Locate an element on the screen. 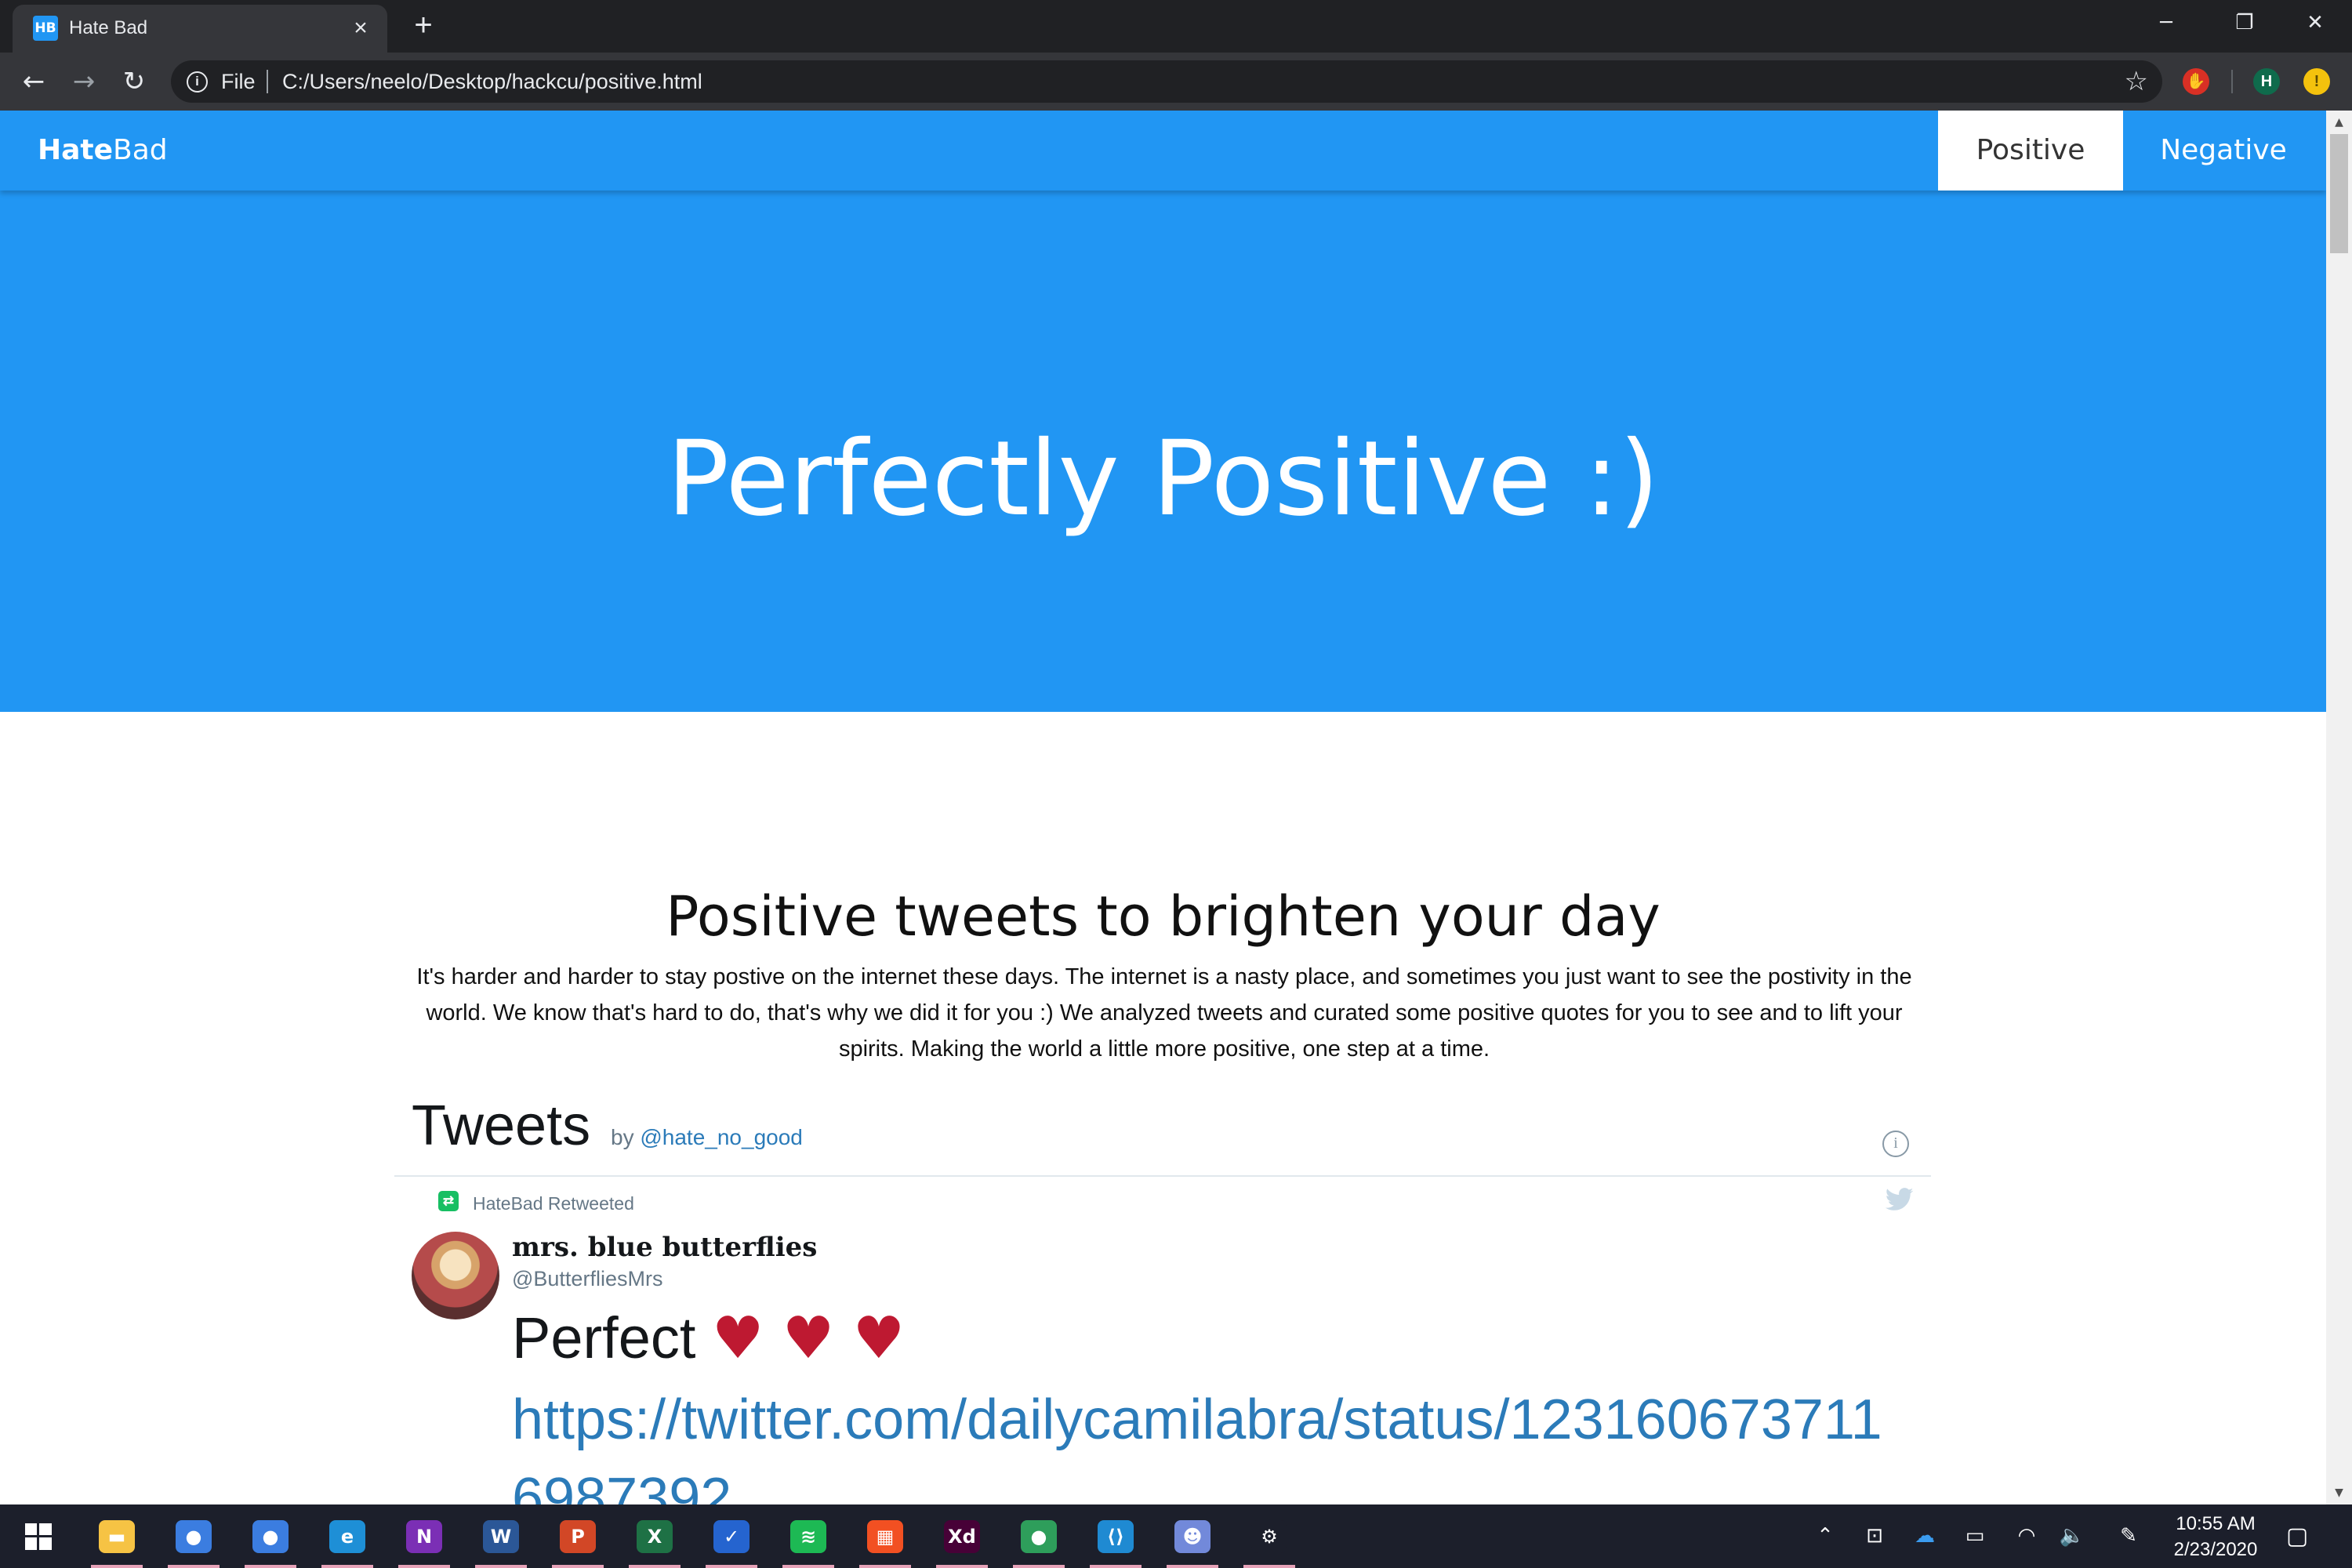 The width and height of the screenshot is (2352, 1568). tweet-author-name: mrs. blue butterflies is located at coordinates (664, 1247).